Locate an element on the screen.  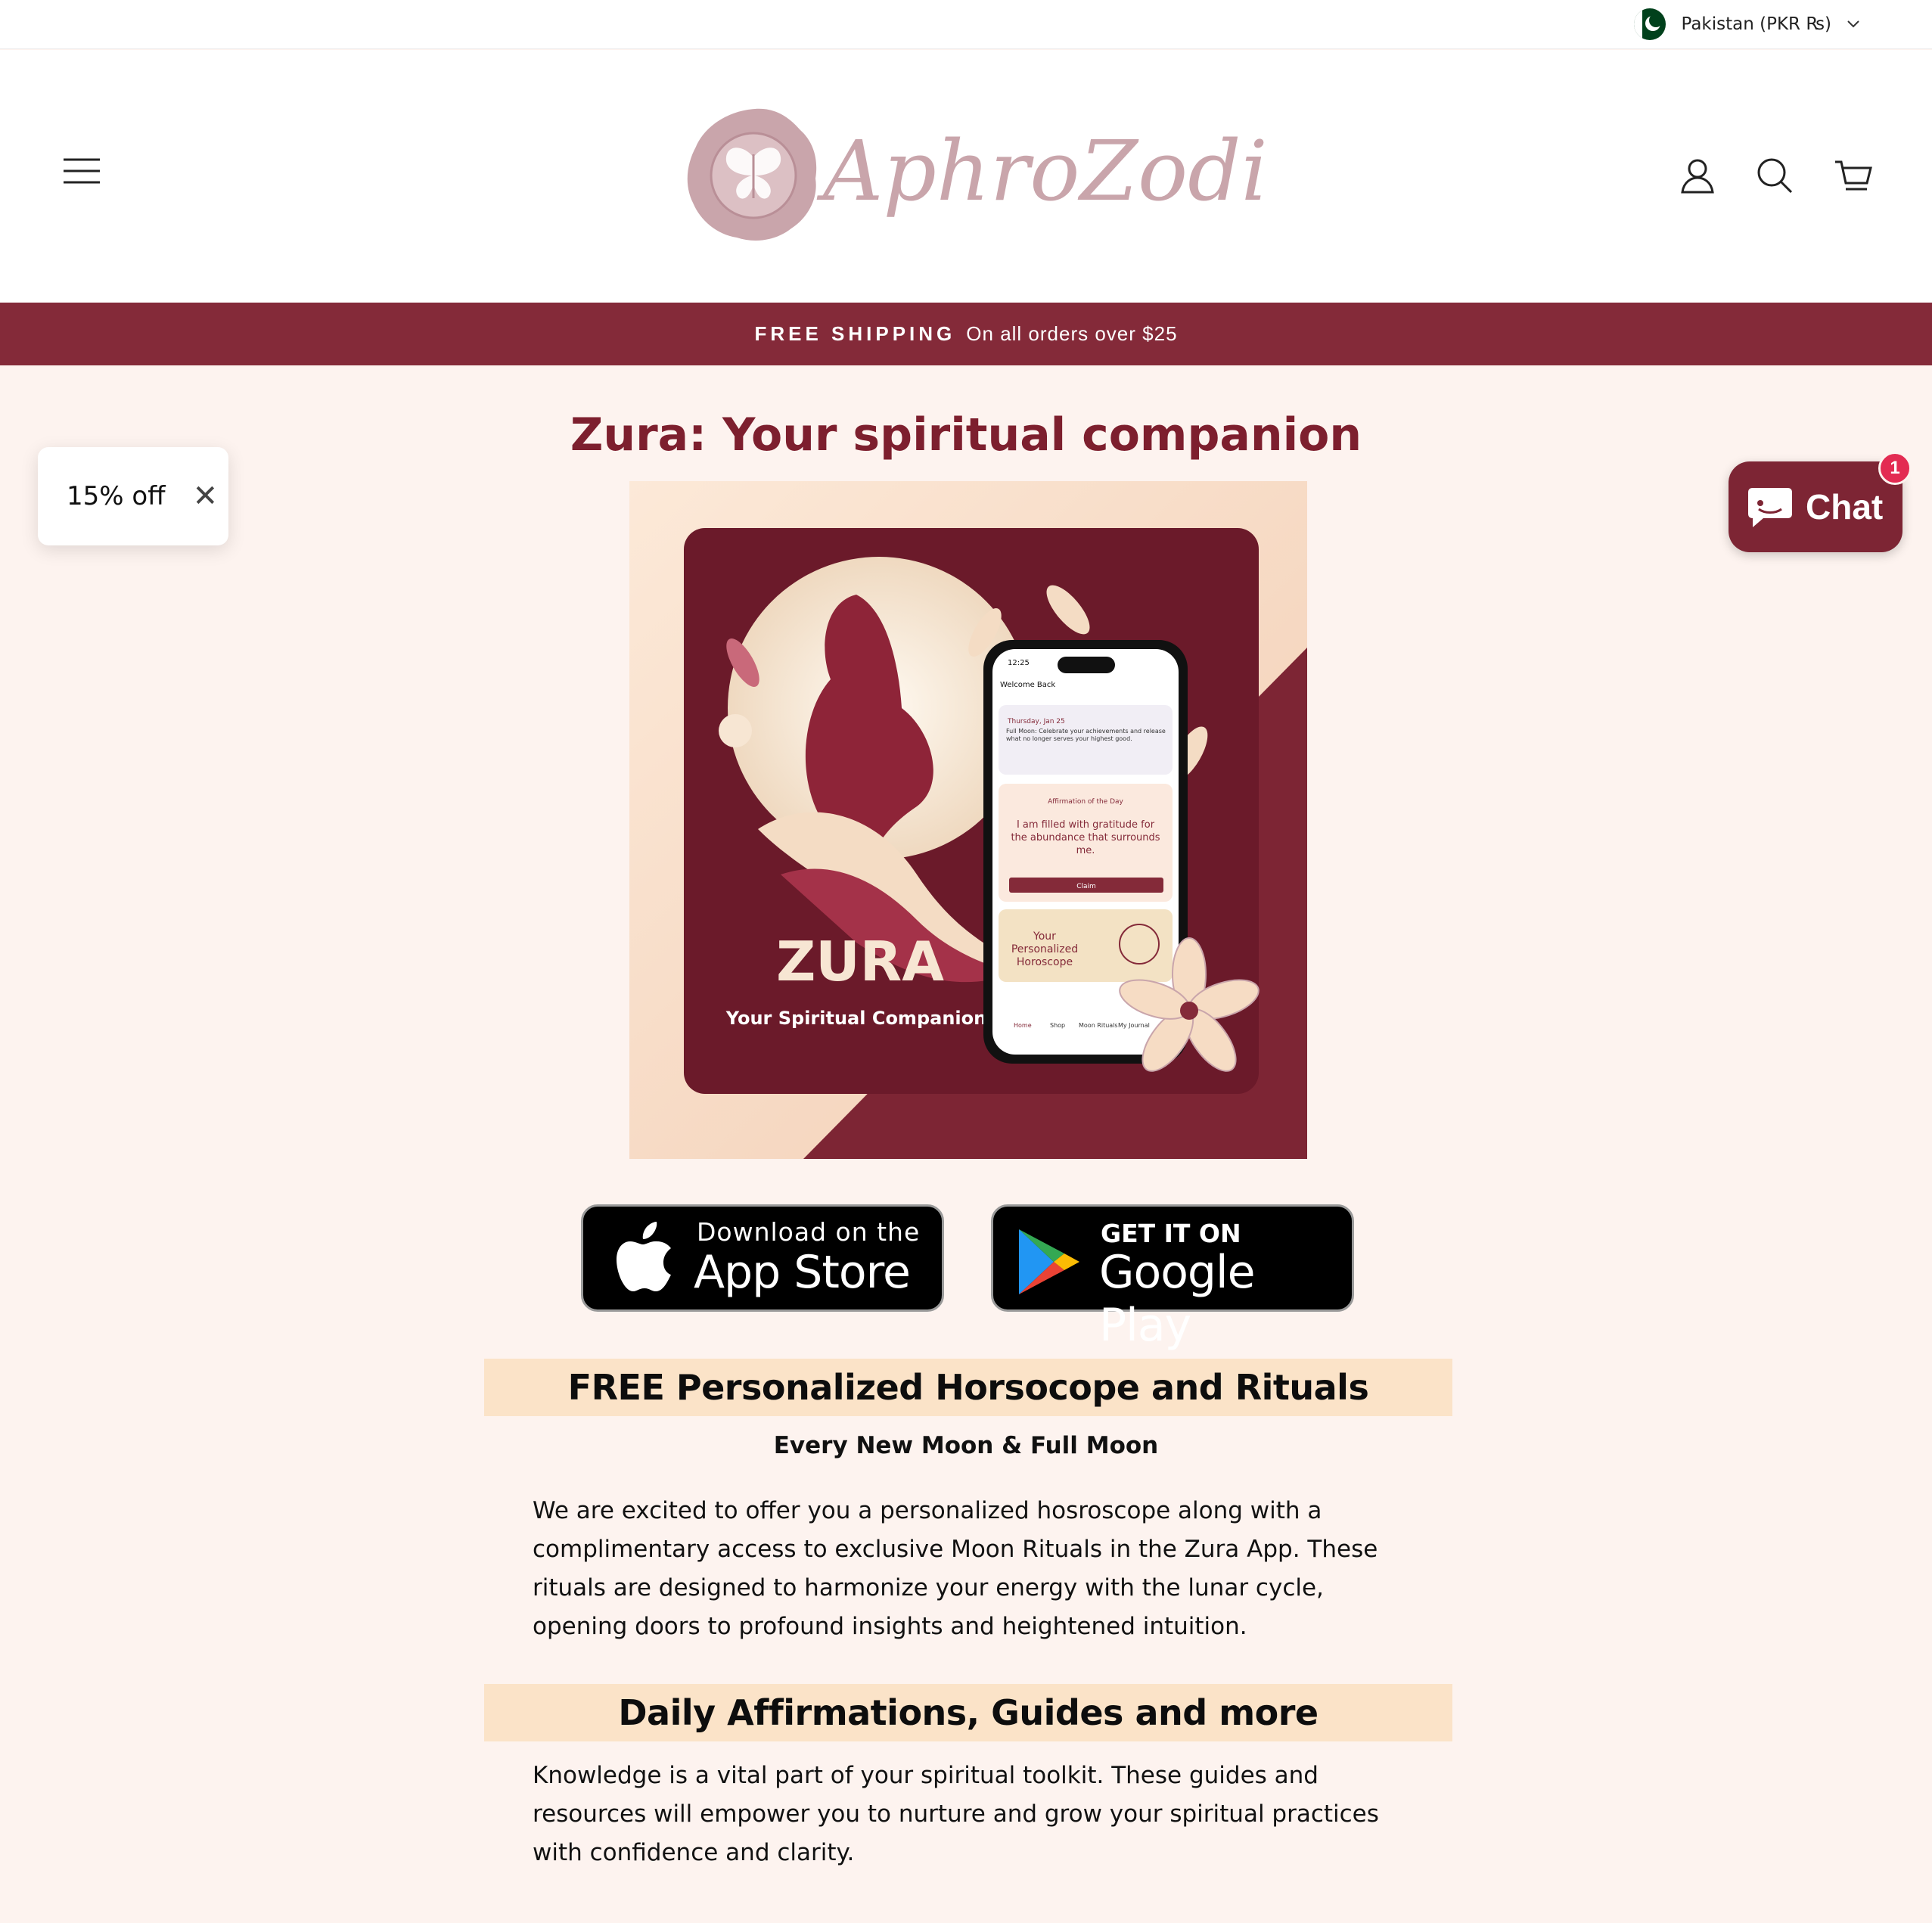
site-logo: AphroZodiac is located at coordinates (1022, 175).